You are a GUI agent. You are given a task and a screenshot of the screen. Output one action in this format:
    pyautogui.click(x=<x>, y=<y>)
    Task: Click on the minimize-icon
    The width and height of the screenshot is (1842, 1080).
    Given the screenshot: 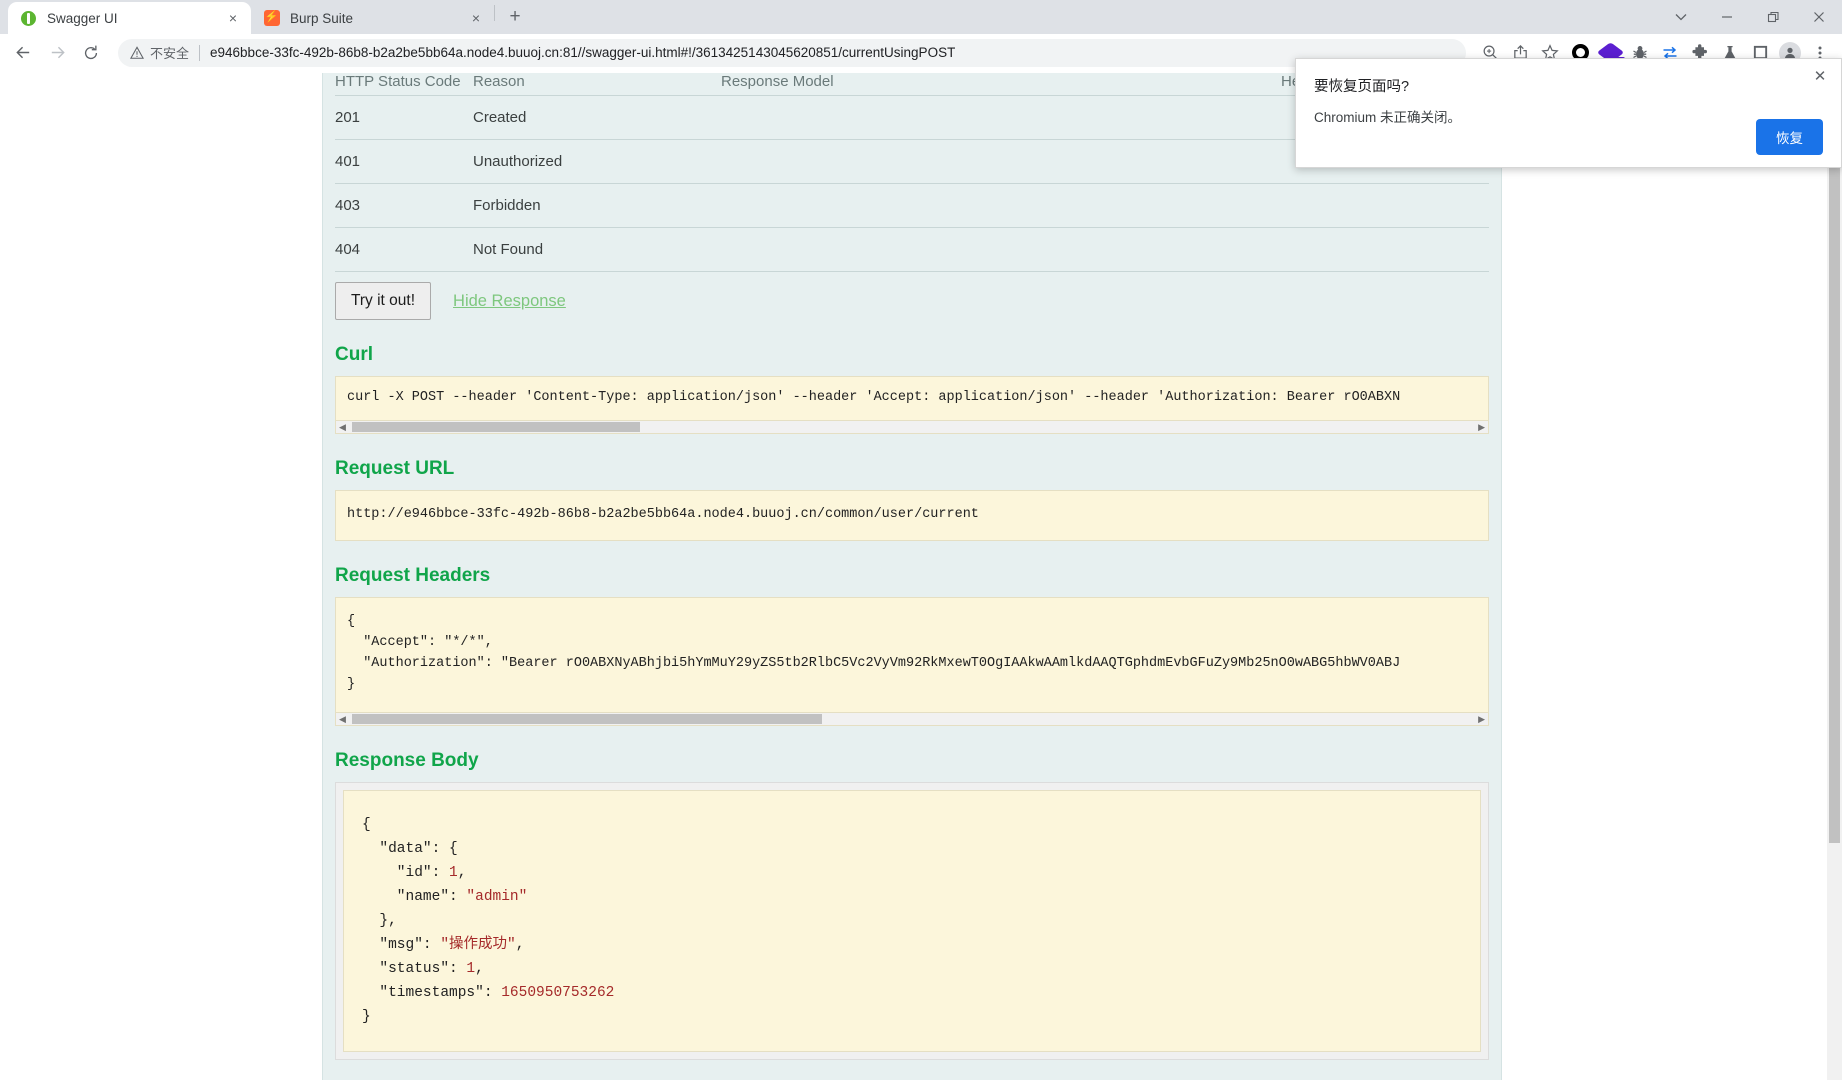 What is the action you would take?
    pyautogui.click(x=1727, y=17)
    